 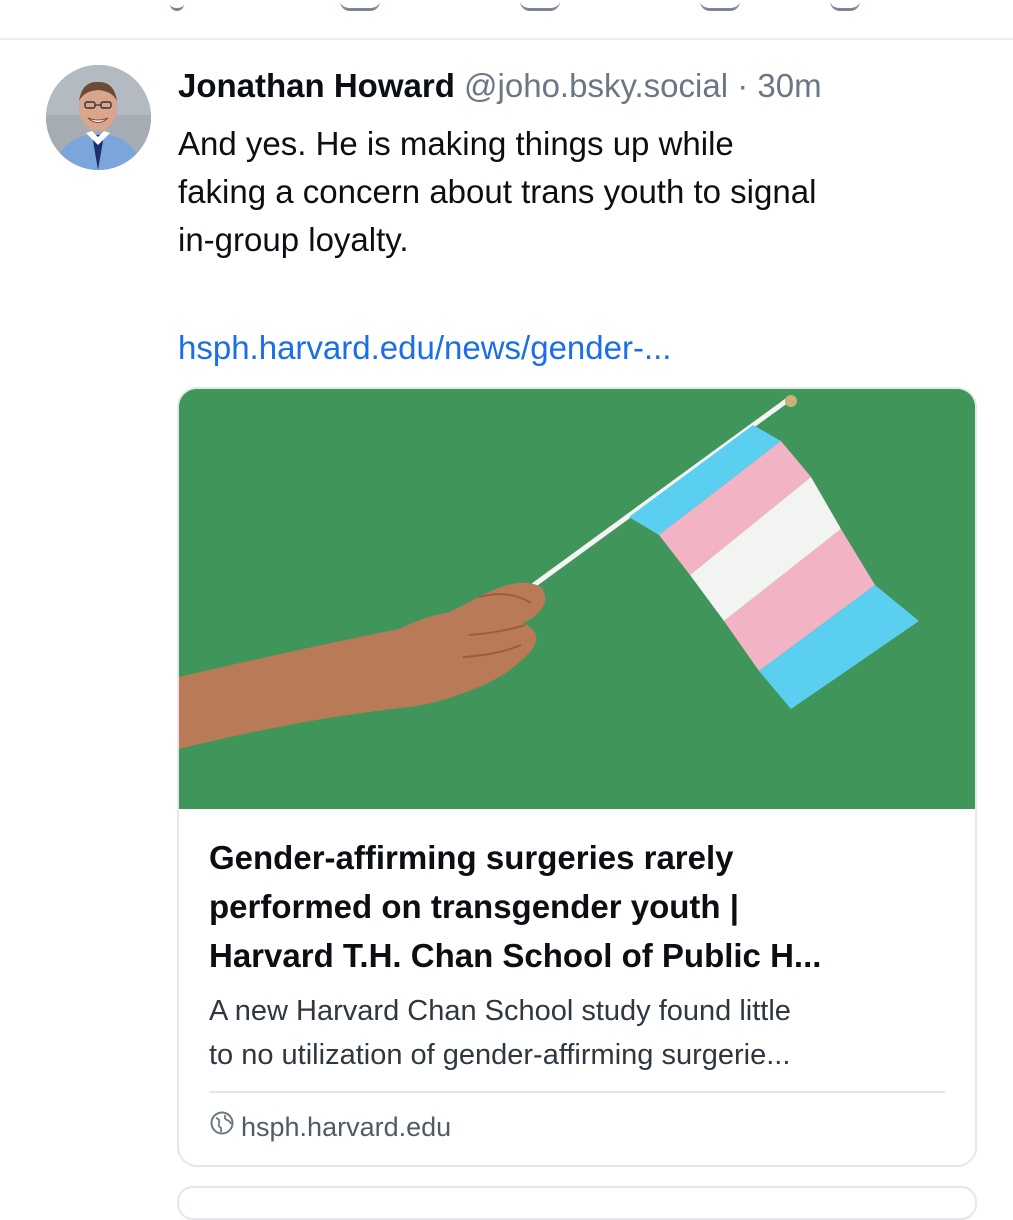 I want to click on link-card-domain: hsph.harvard.edu, so click(x=330, y=1128).